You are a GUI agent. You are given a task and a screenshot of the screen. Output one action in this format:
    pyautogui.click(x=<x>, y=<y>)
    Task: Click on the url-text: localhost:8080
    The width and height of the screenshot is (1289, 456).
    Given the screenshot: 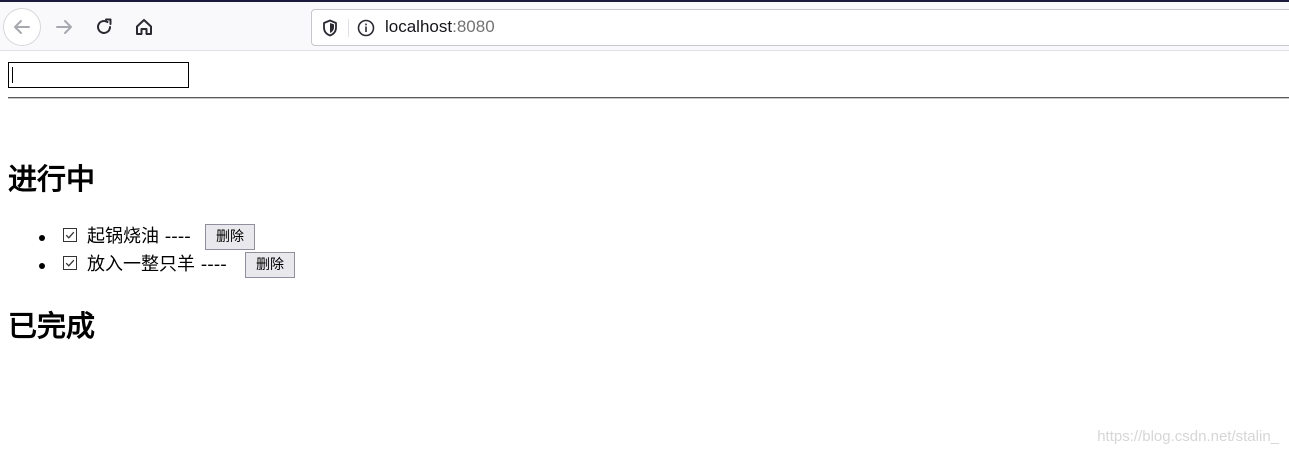 What is the action you would take?
    pyautogui.click(x=440, y=27)
    